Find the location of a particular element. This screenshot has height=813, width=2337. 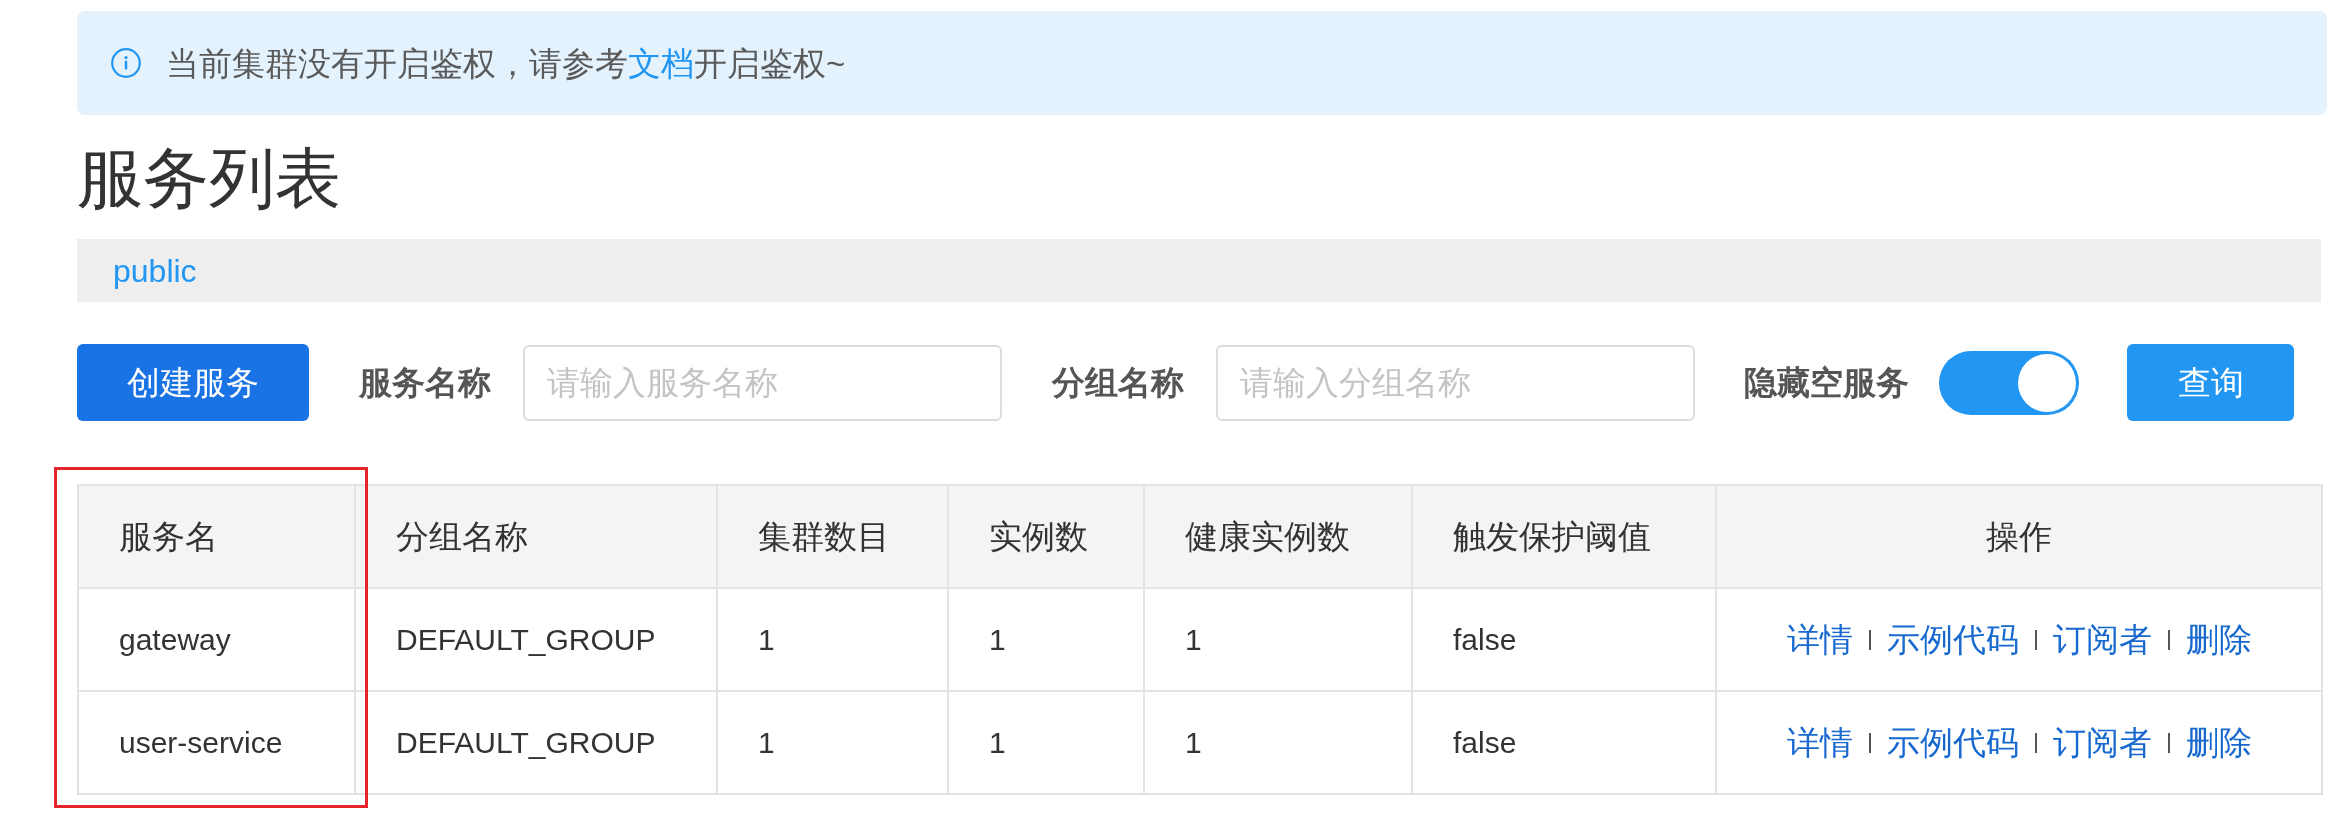

notice-text: 当前集群没有开启鉴权，请参考文档开启鉴权~ is located at coordinates (506, 63).